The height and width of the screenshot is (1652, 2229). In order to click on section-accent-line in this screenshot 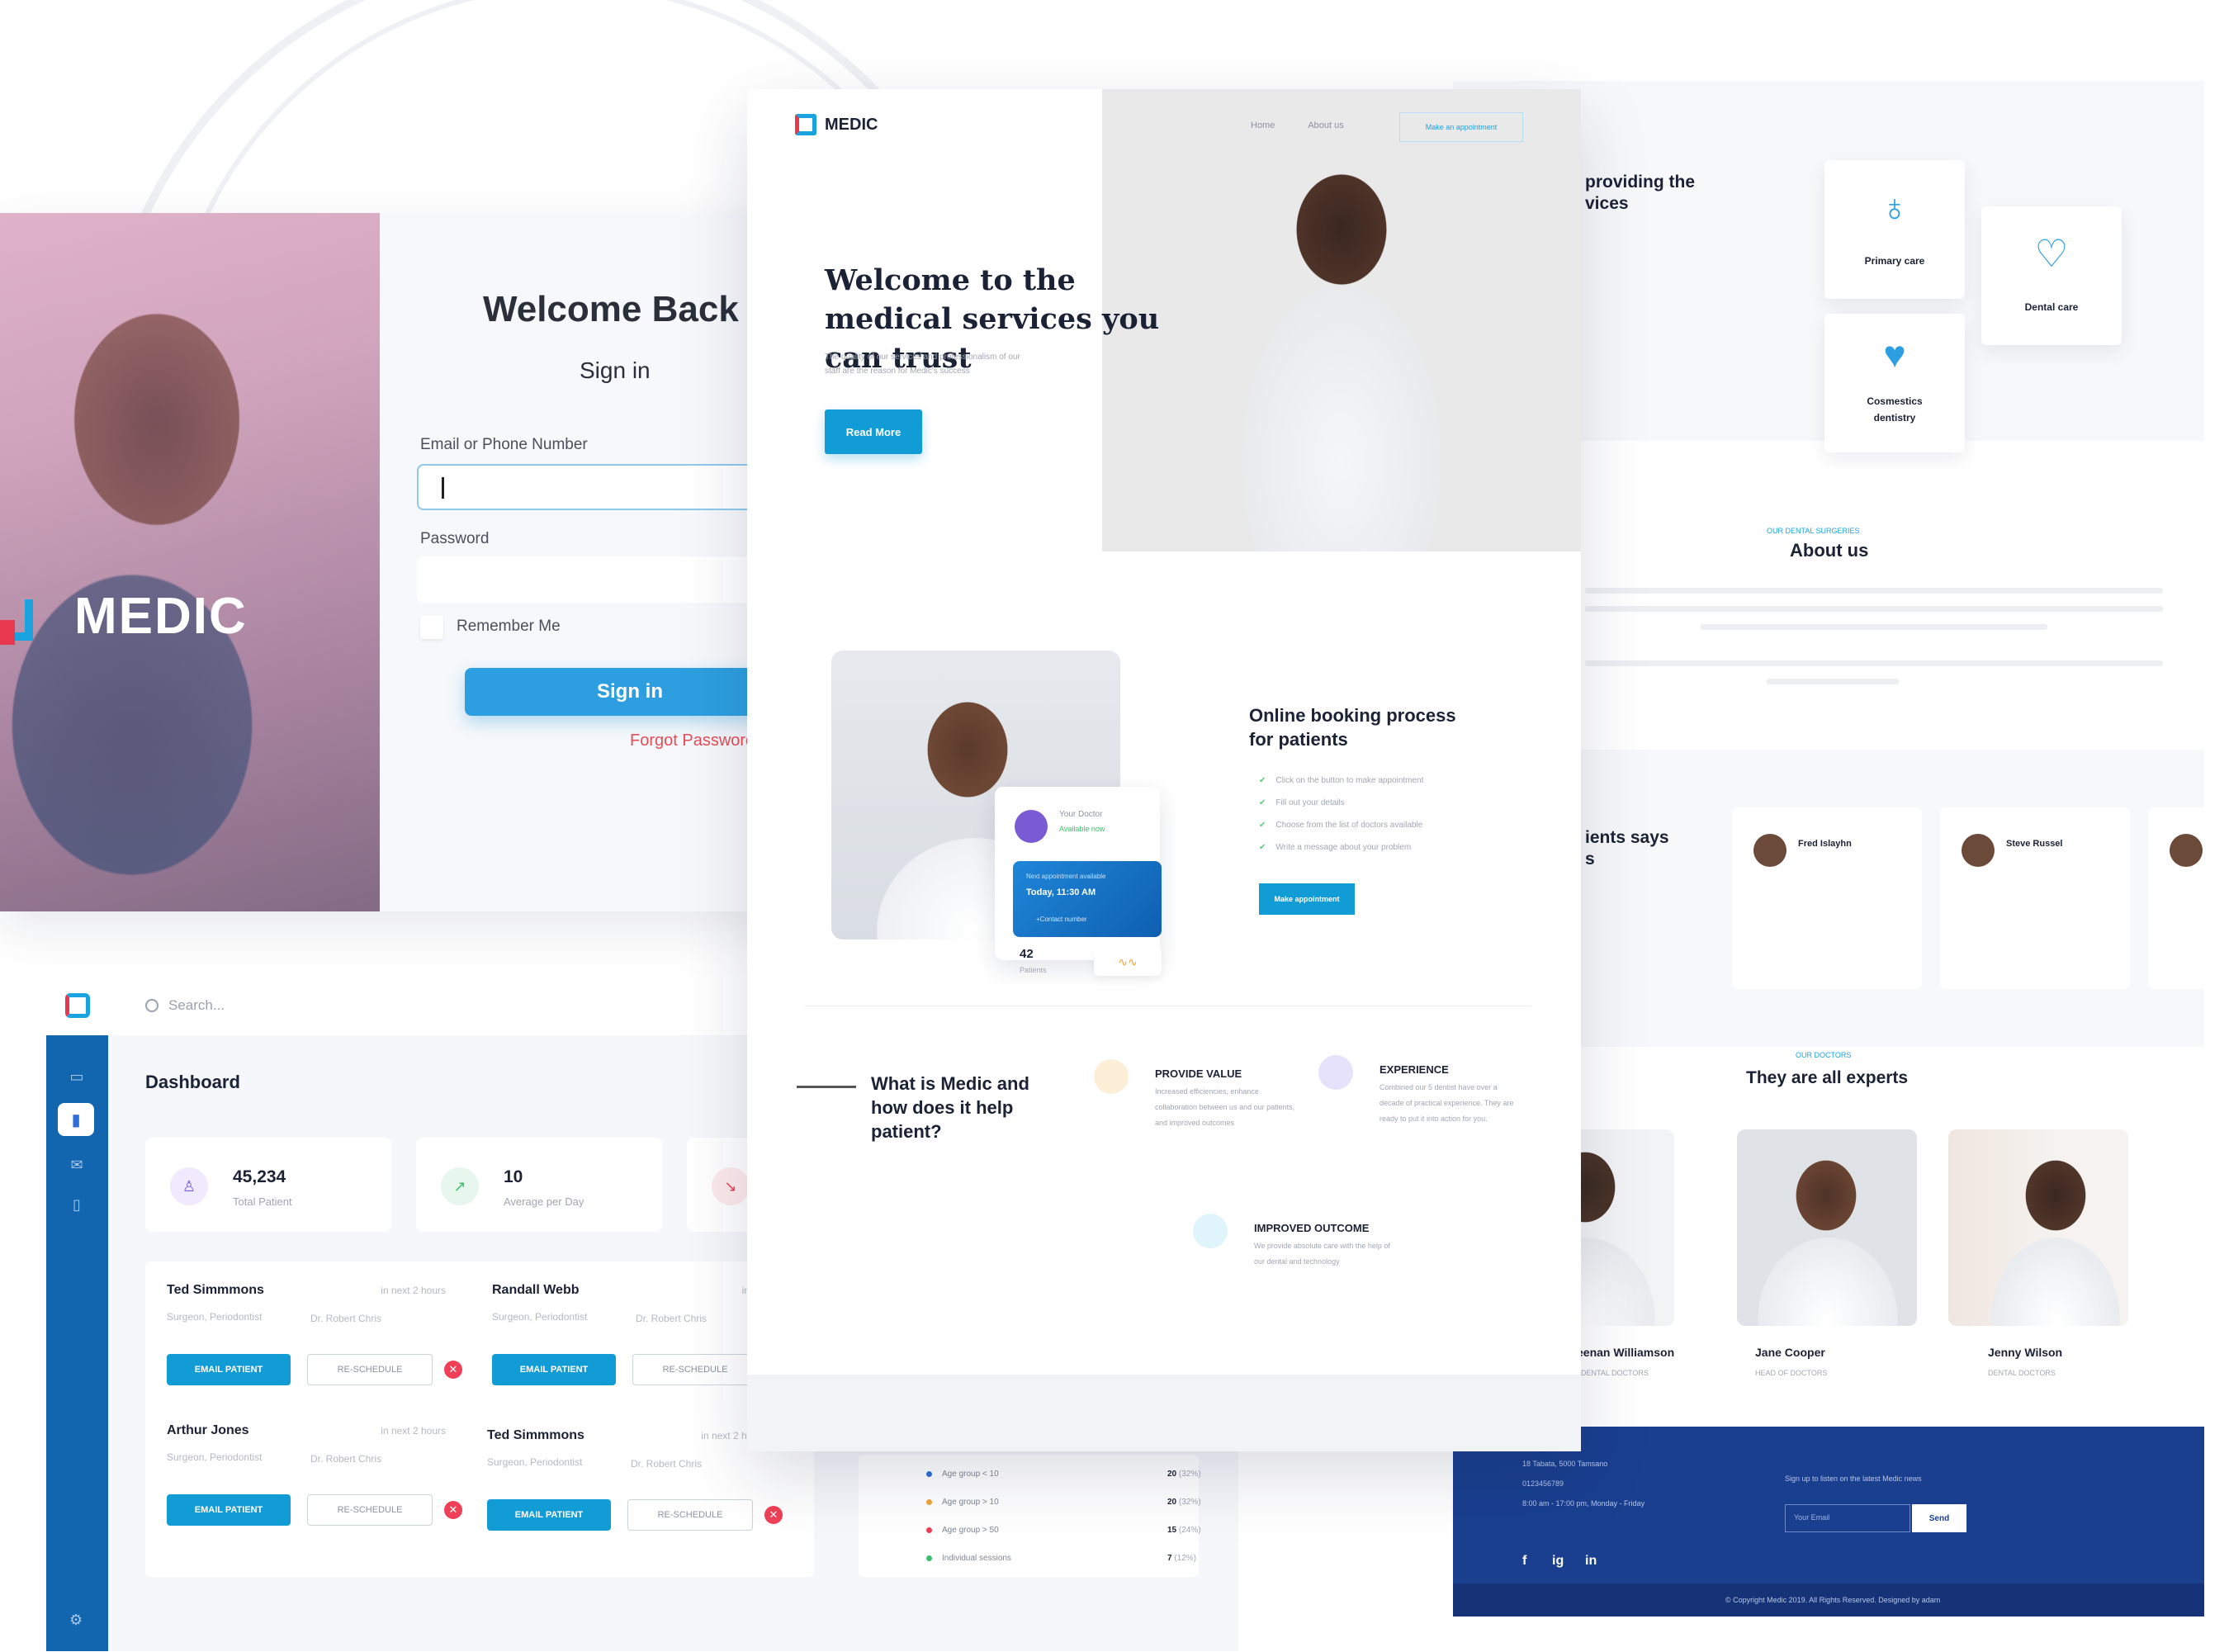, I will do `click(827, 1087)`.